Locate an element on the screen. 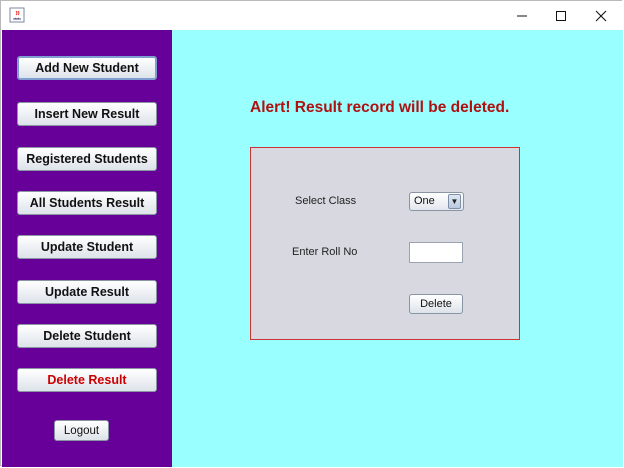 The width and height of the screenshot is (624, 468). add-new-student-button: Add New Student is located at coordinates (87, 68).